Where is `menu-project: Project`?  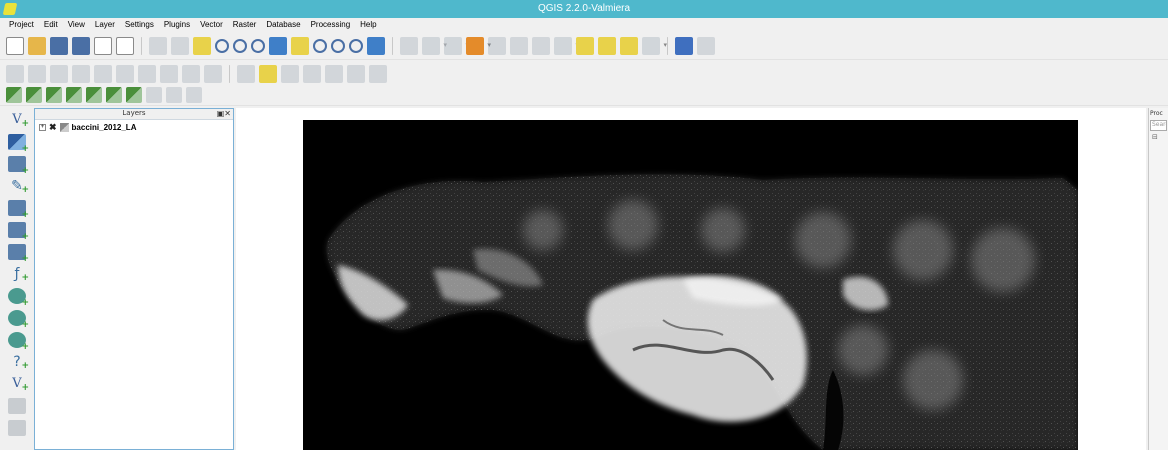
menu-project: Project is located at coordinates (21, 25).